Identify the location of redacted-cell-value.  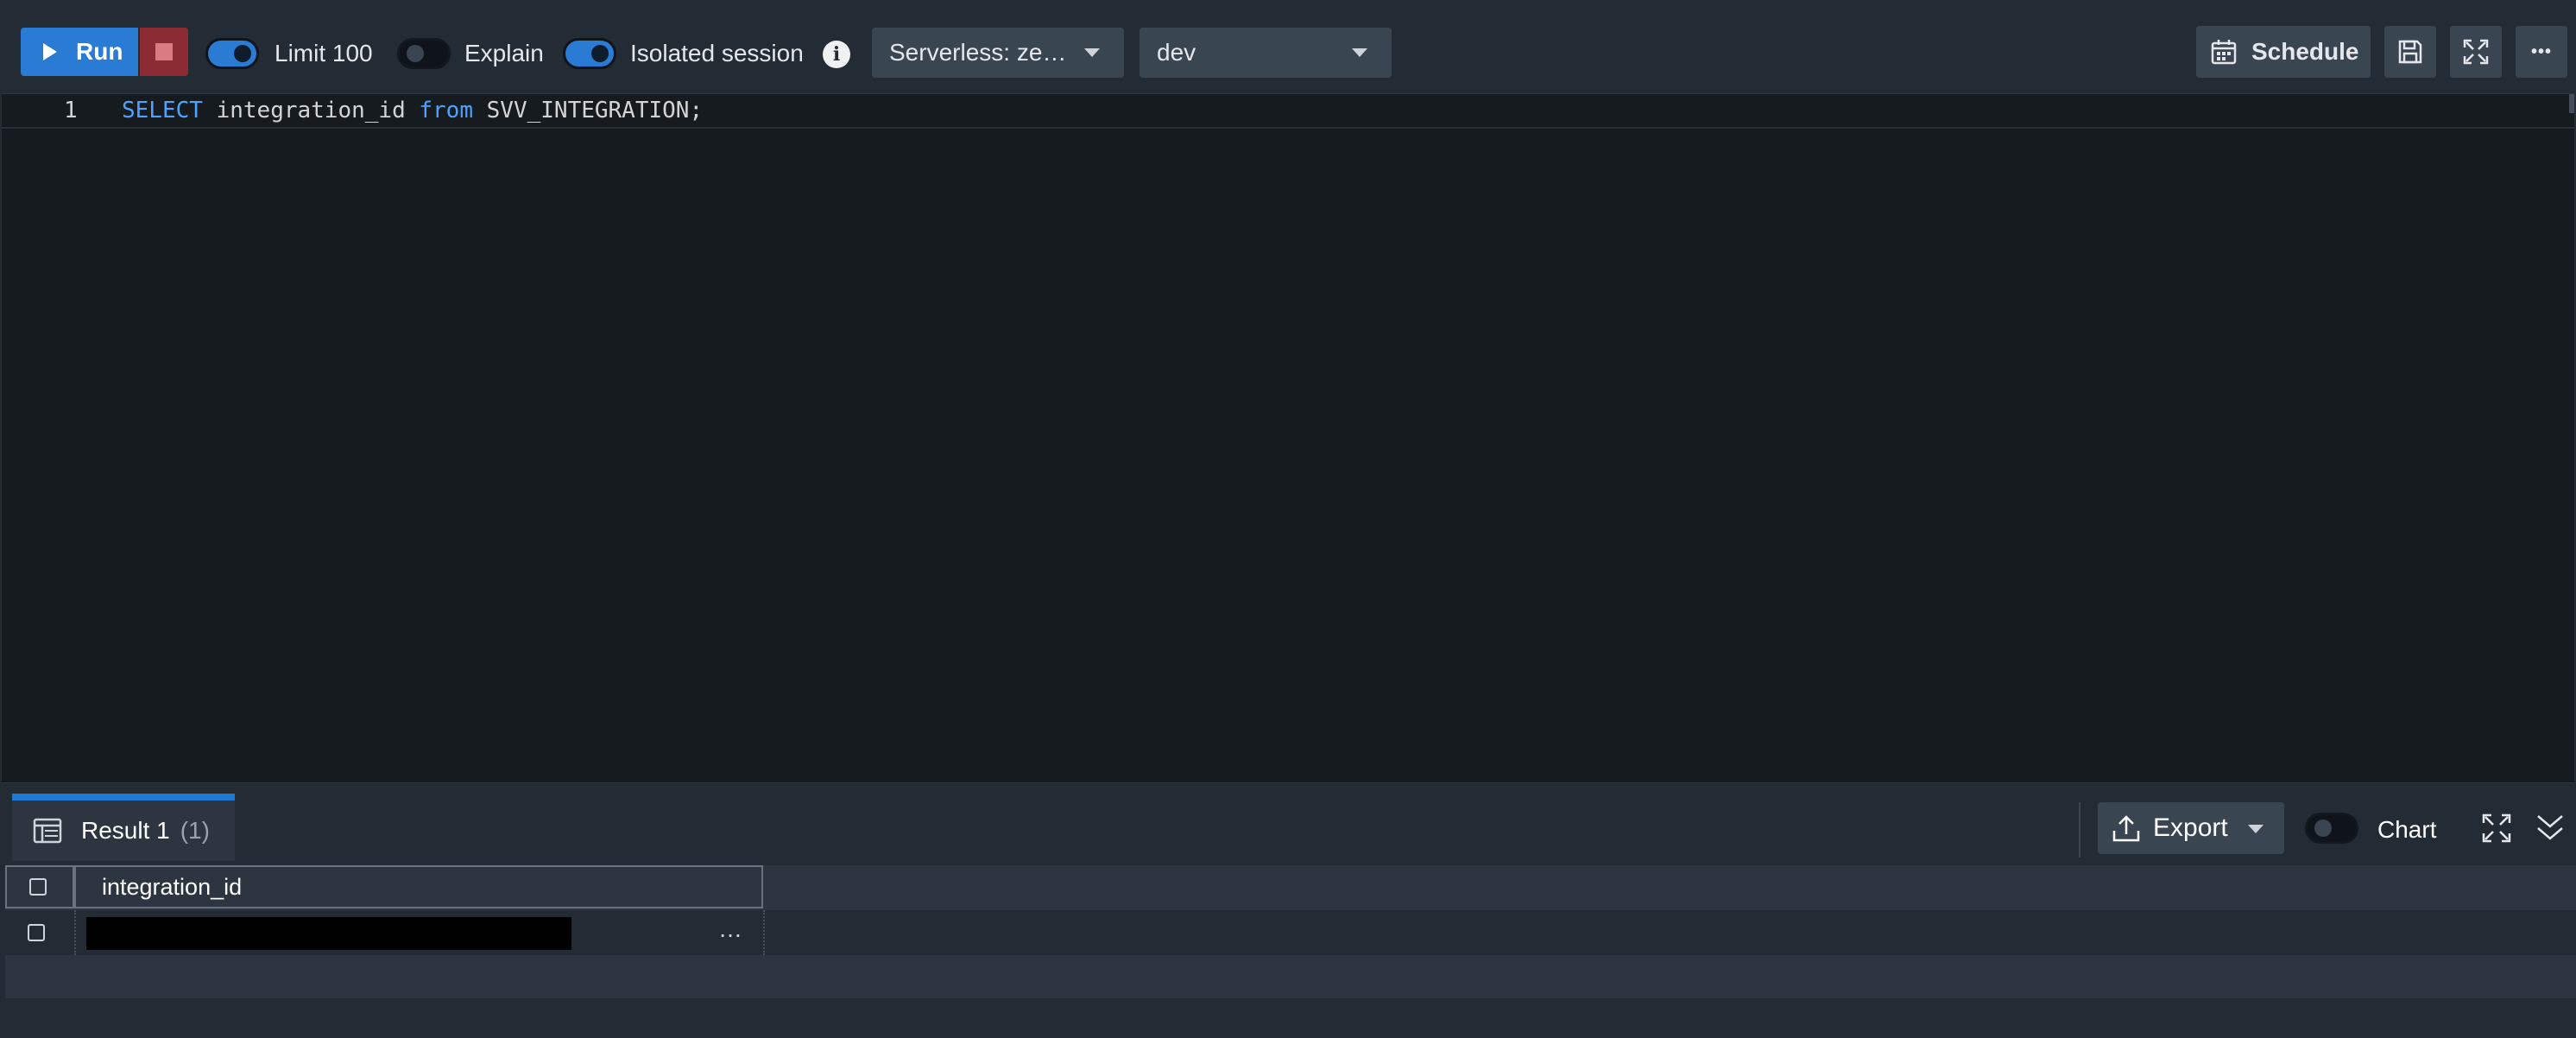
(328, 934).